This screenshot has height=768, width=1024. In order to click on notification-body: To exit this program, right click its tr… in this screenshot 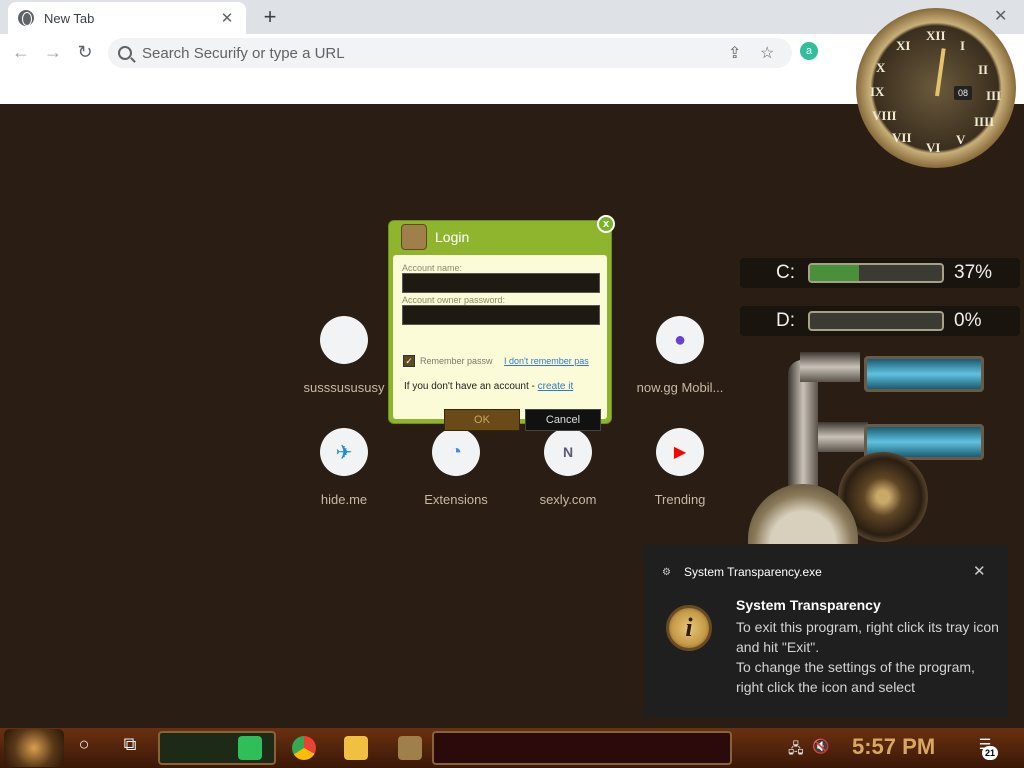, I will do `click(868, 657)`.